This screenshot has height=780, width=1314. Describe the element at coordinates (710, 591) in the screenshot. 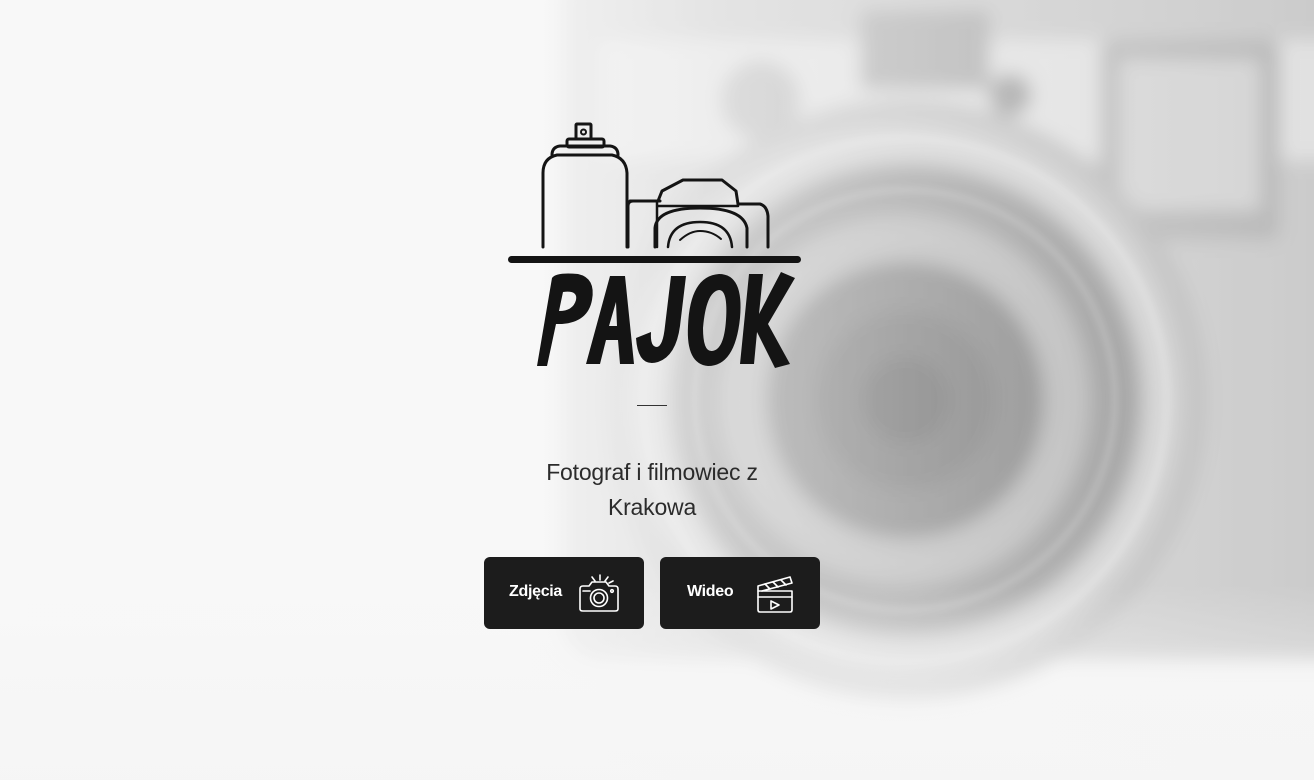

I see `video-button-label: Wideo` at that location.